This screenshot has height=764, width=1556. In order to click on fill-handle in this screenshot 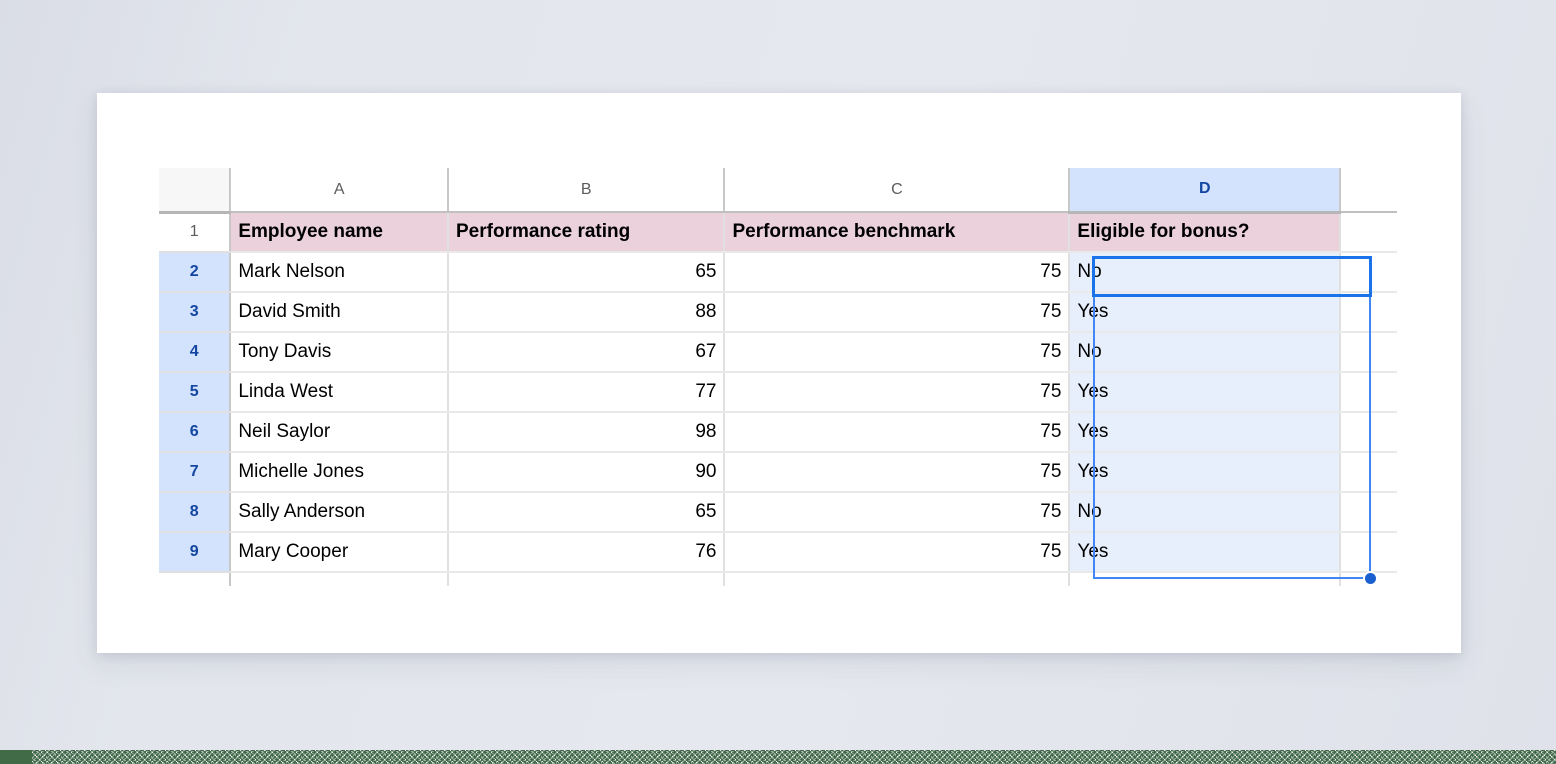, I will do `click(1370, 578)`.